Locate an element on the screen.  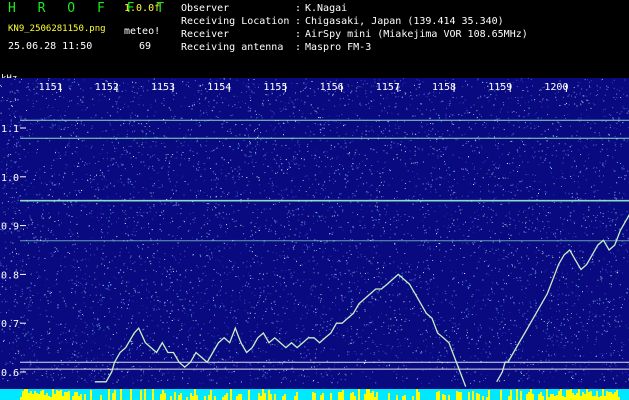
meteo-label: meteo! is located at coordinates (142, 31).